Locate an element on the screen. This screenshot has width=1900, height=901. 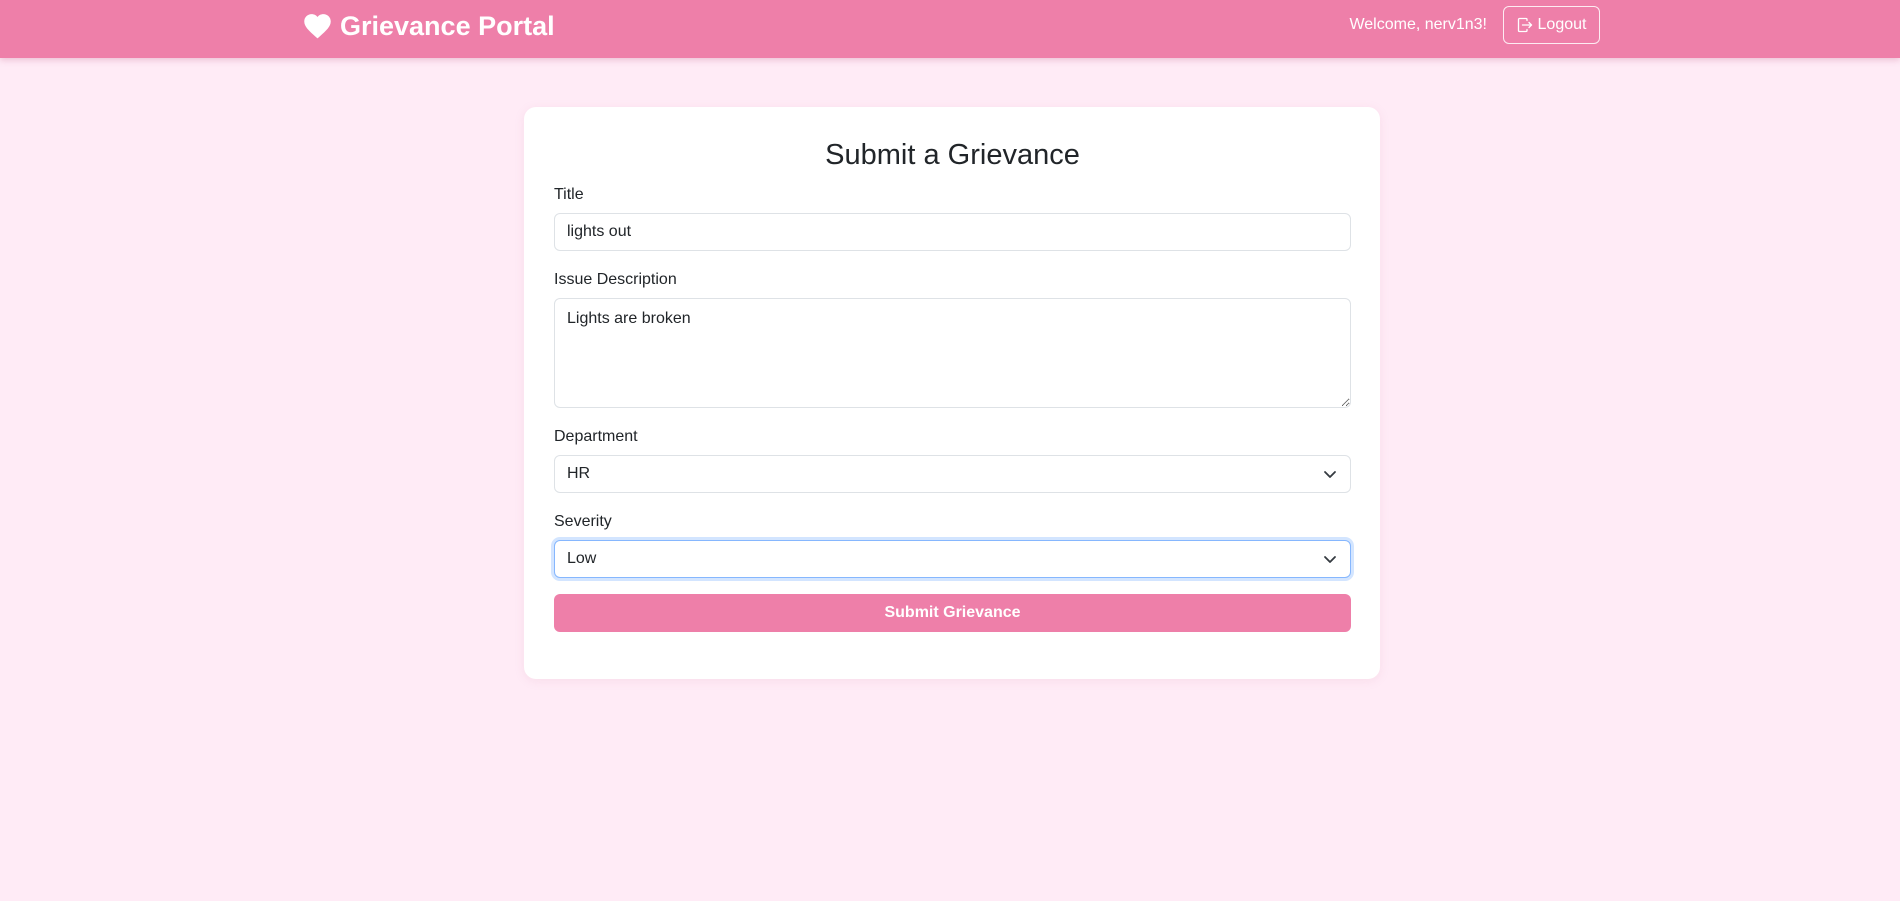
department-select: HR is located at coordinates (952, 474).